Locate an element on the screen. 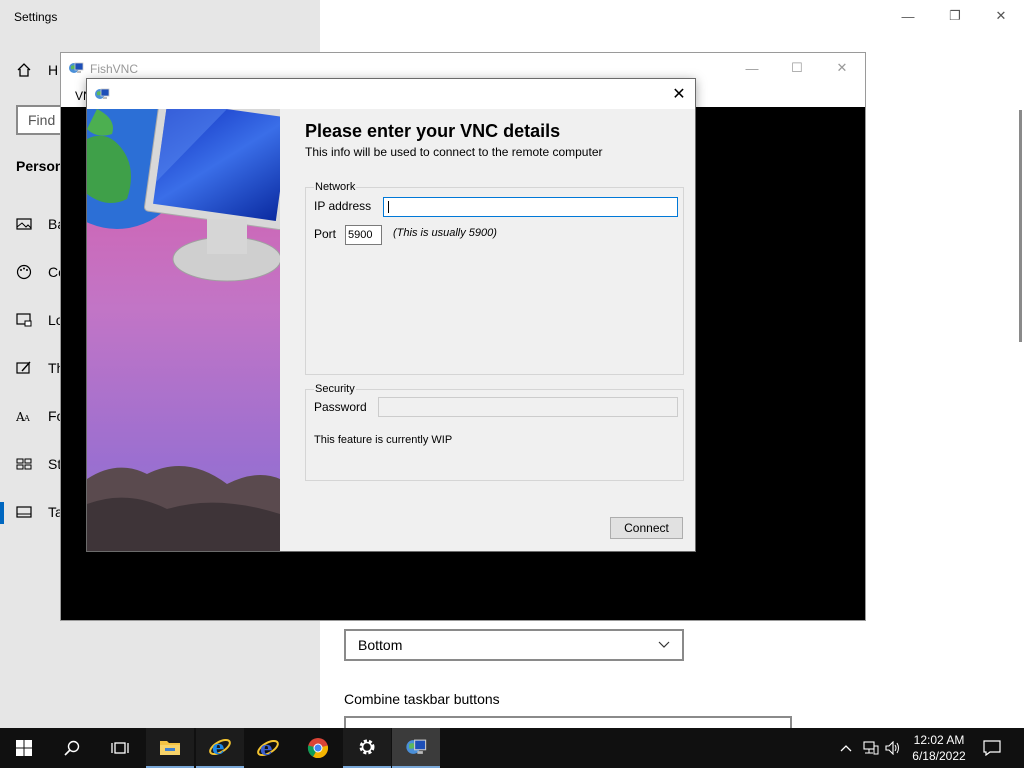  start-button is located at coordinates (24, 748).